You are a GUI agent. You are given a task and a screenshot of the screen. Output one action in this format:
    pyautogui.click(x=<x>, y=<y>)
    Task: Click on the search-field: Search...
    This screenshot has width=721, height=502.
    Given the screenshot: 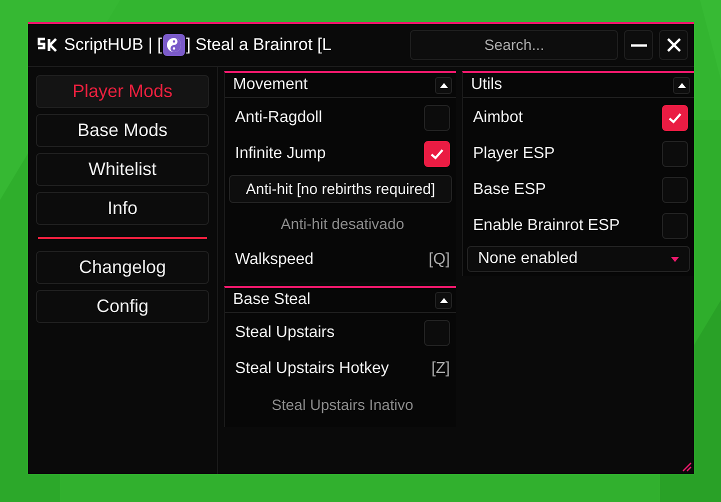 What is the action you would take?
    pyautogui.click(x=514, y=45)
    